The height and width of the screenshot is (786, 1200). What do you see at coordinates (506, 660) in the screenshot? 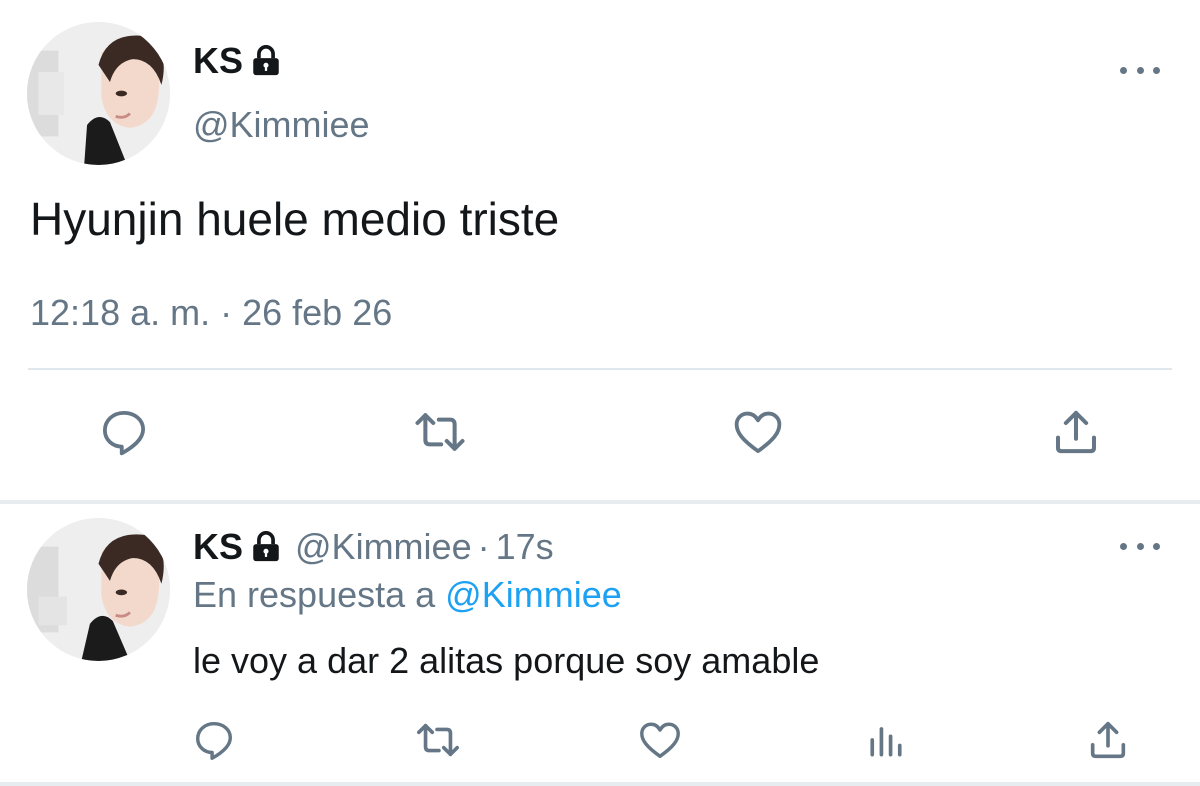
I see `reply-tweet-text: le voy a dar 2 alitas porque soy amable` at bounding box center [506, 660].